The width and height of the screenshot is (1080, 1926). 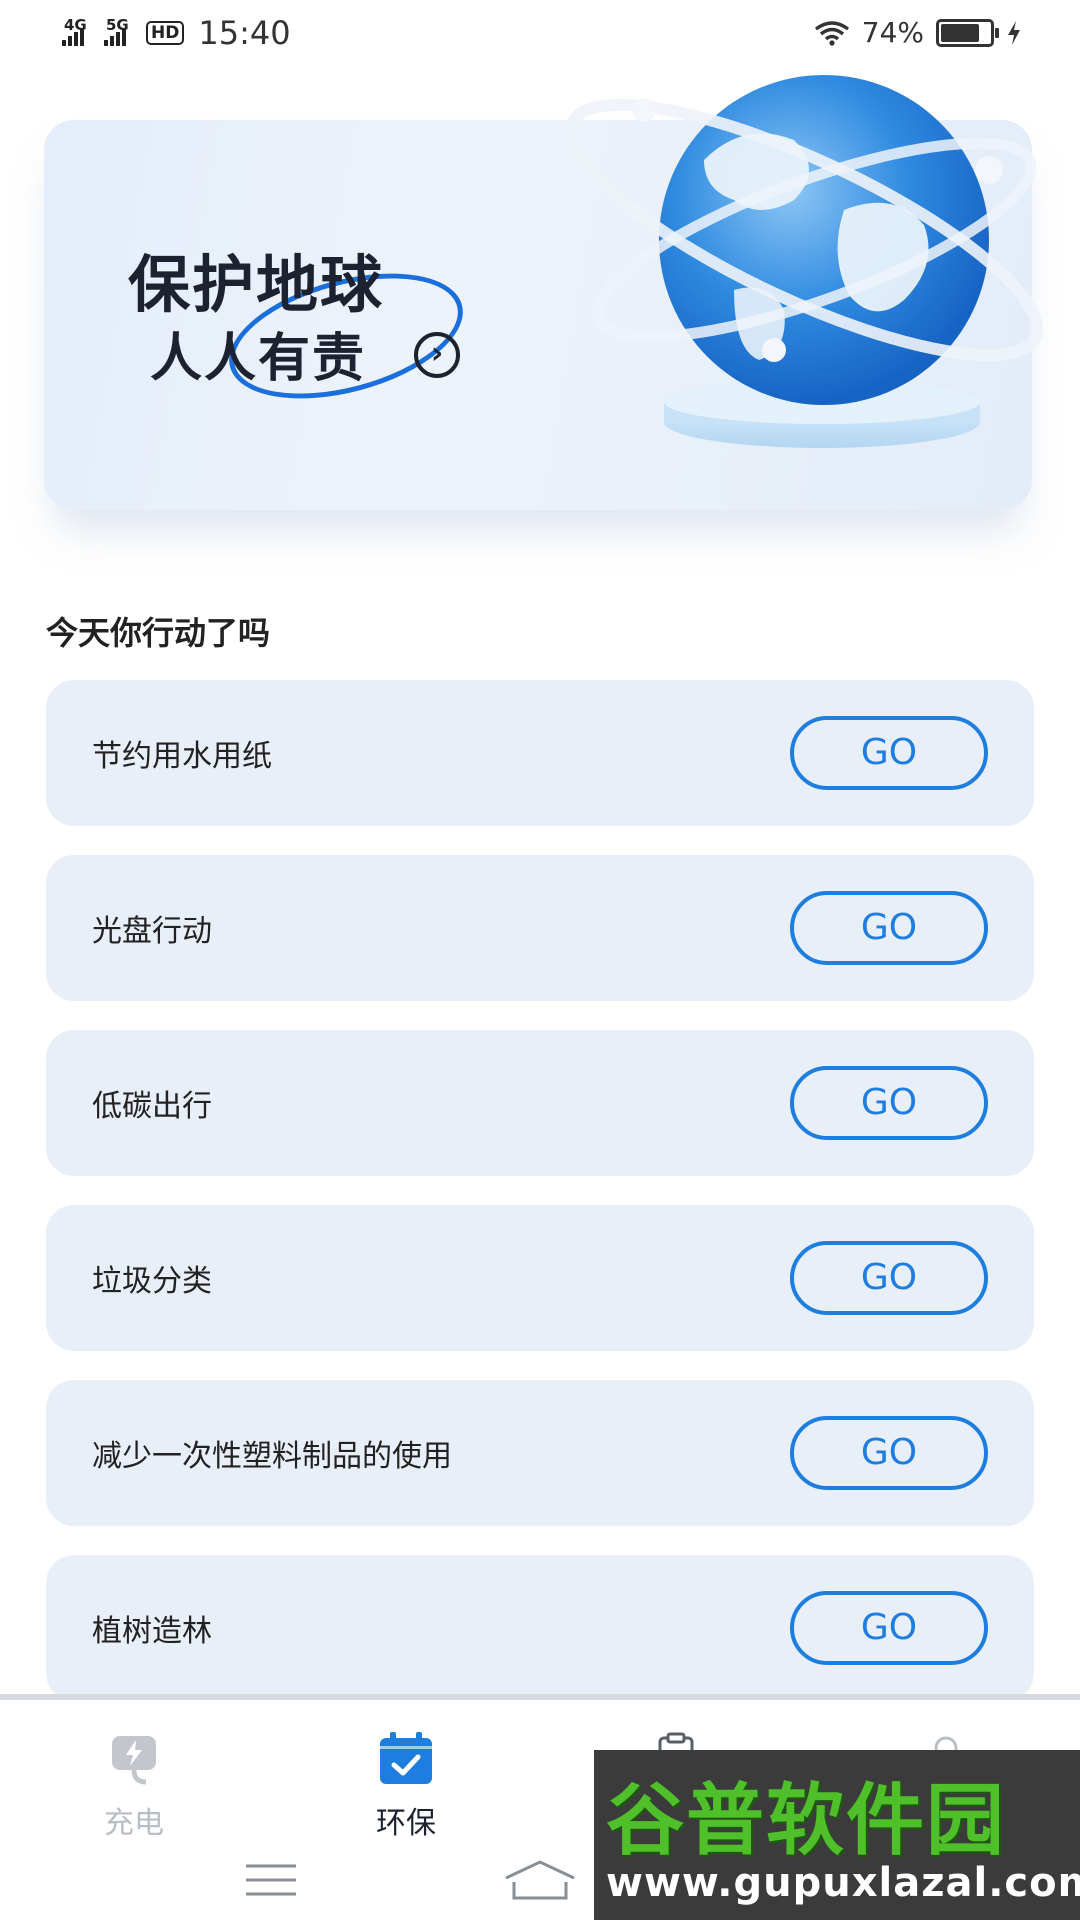 What do you see at coordinates (134, 1786) in the screenshot?
I see `tab-charge: 充电` at bounding box center [134, 1786].